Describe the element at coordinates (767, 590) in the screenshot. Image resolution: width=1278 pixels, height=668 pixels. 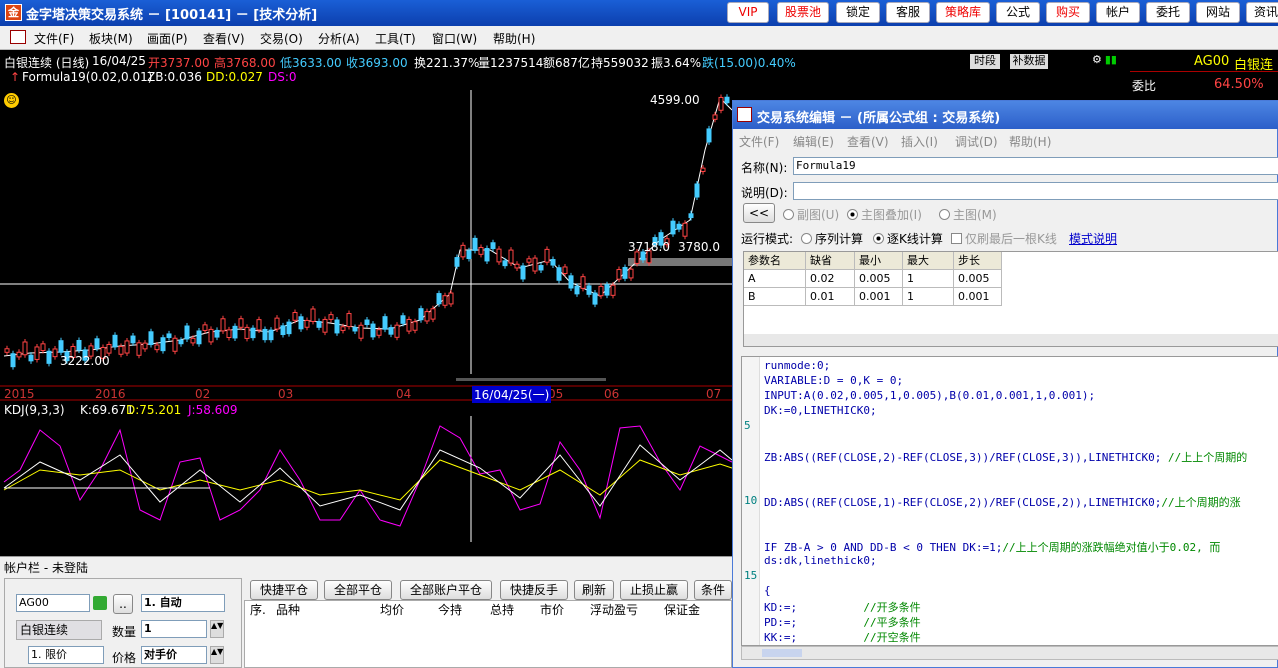
I see `code-line: {` at that location.